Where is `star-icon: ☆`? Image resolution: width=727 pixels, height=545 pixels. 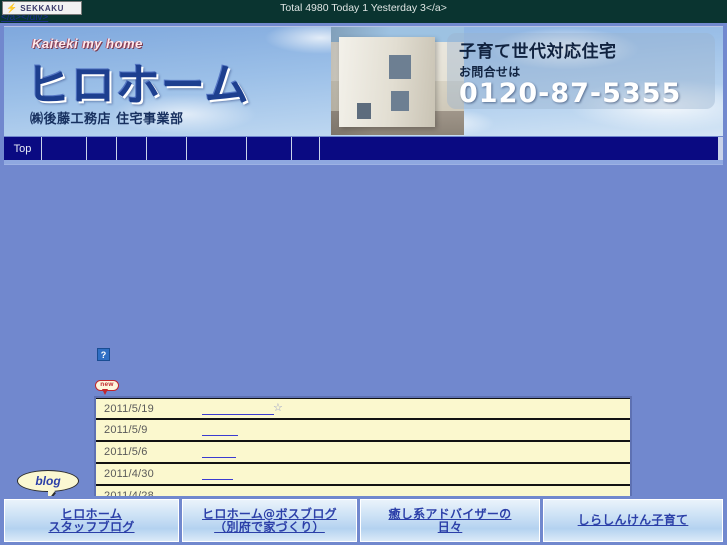
star-icon: ☆ is located at coordinates (278, 408).